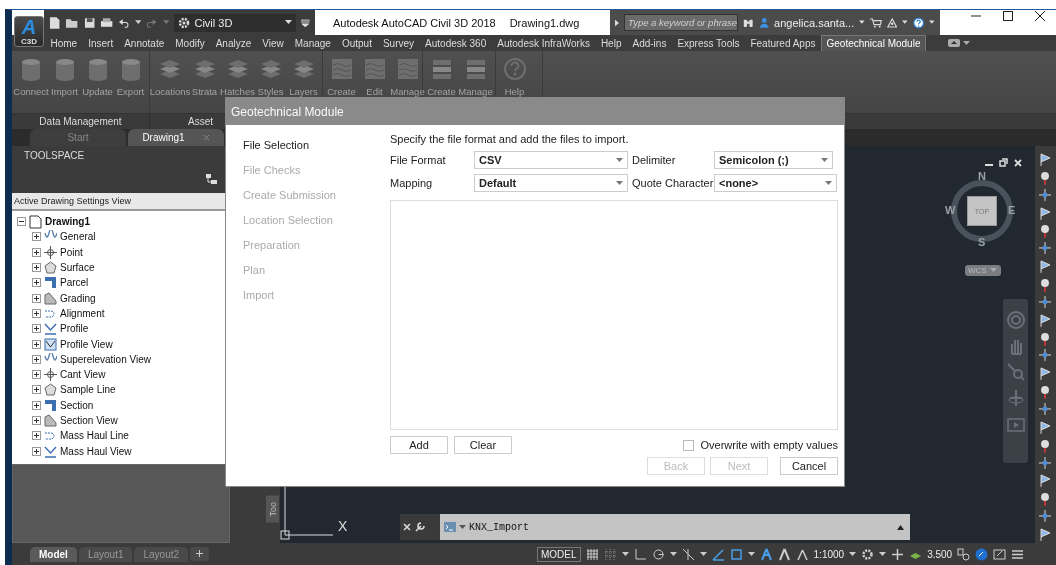  What do you see at coordinates (55, 22) in the screenshot?
I see `new-file-icon` at bounding box center [55, 22].